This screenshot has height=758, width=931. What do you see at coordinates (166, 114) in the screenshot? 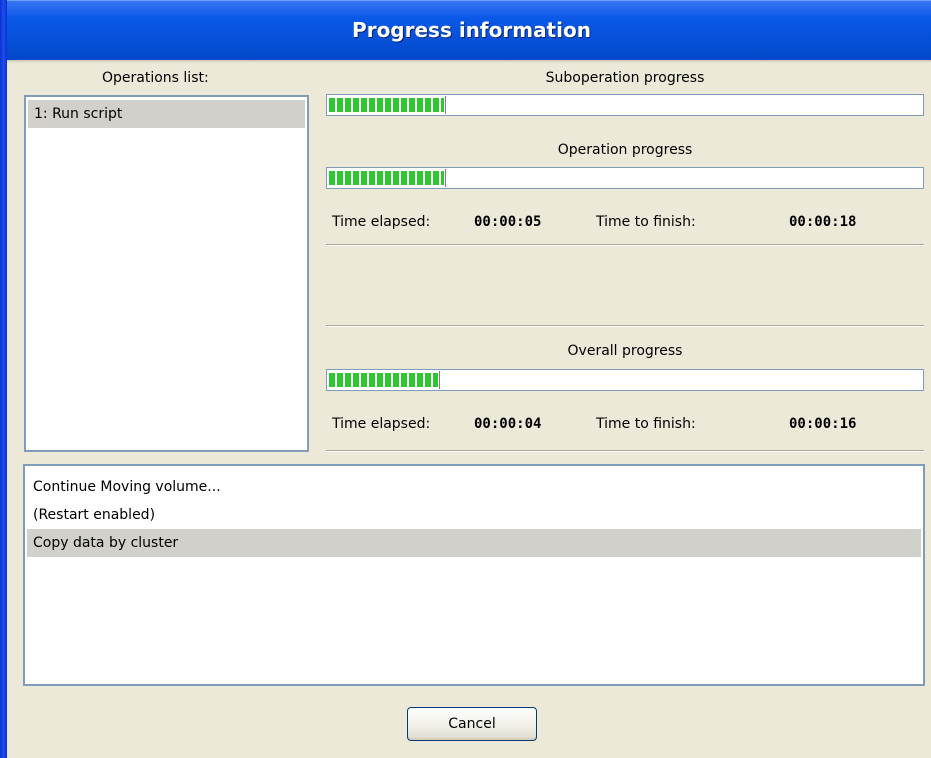
I see `operations-list-item: 1: Run script` at bounding box center [166, 114].